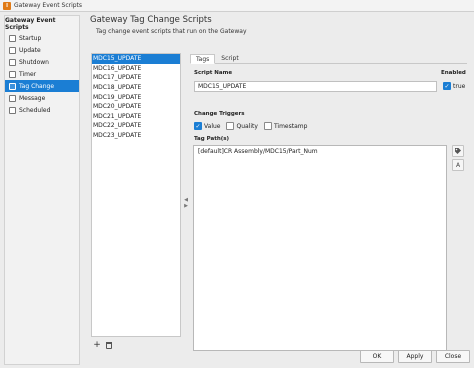 The image size is (474, 368). I want to click on sidebar-item-update: Update, so click(42, 50).